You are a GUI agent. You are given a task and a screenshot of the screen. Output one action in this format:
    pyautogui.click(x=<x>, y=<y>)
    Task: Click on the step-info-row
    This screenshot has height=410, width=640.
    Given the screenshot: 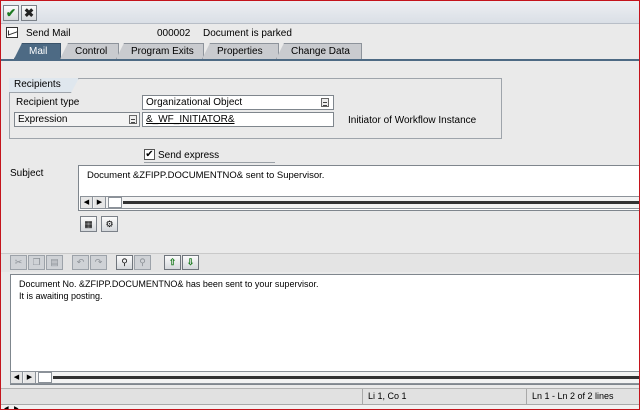 What is the action you would take?
    pyautogui.click(x=320, y=33)
    